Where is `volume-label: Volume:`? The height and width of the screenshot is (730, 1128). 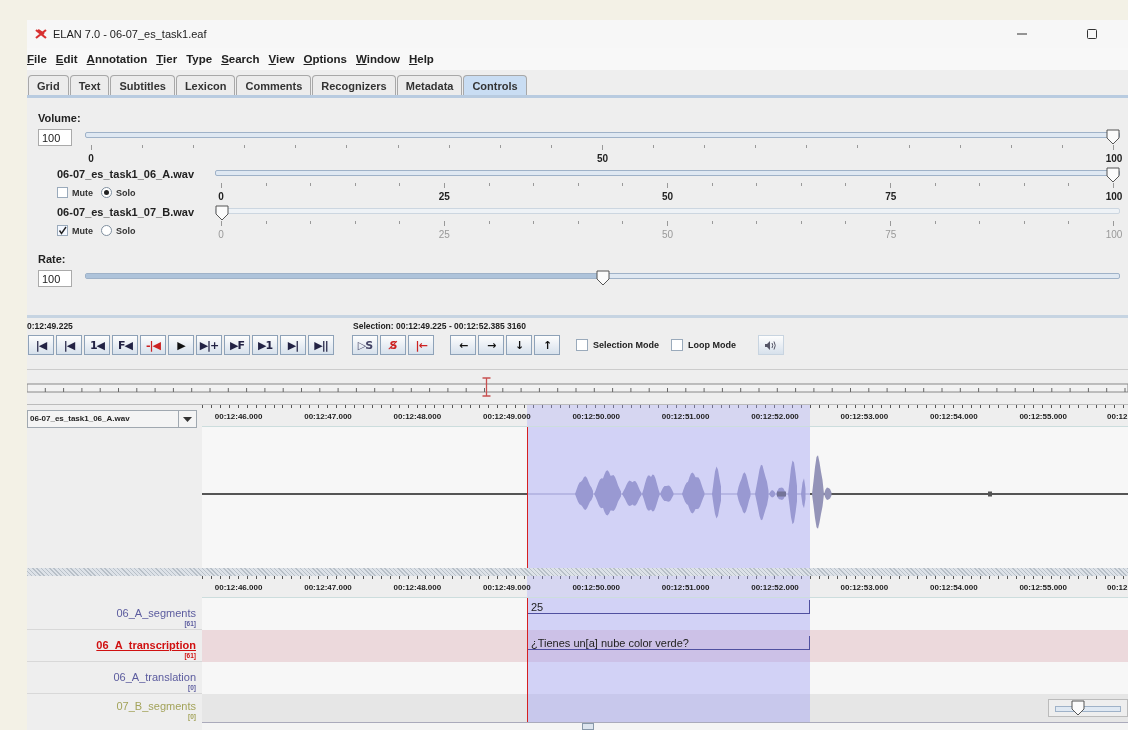
volume-label: Volume: is located at coordinates (60, 119).